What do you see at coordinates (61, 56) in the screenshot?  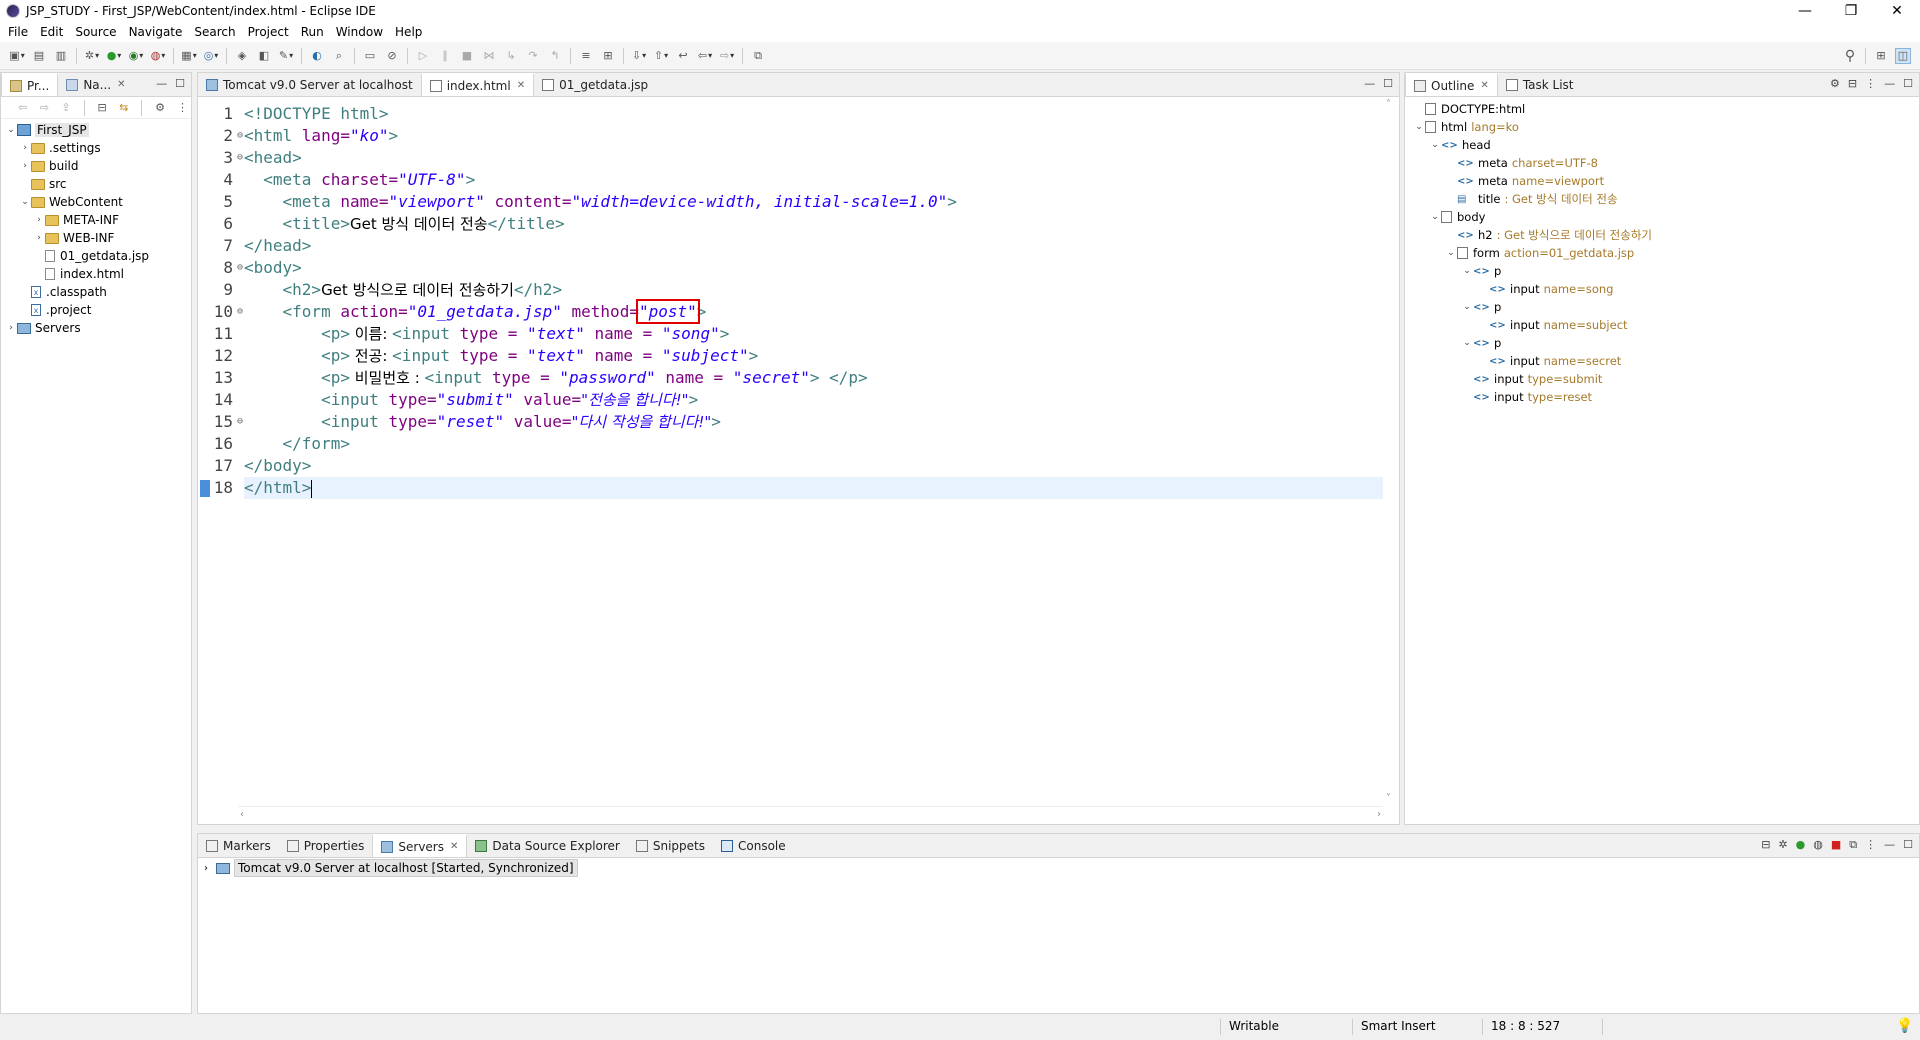 I see `save-all-icon: ▥` at bounding box center [61, 56].